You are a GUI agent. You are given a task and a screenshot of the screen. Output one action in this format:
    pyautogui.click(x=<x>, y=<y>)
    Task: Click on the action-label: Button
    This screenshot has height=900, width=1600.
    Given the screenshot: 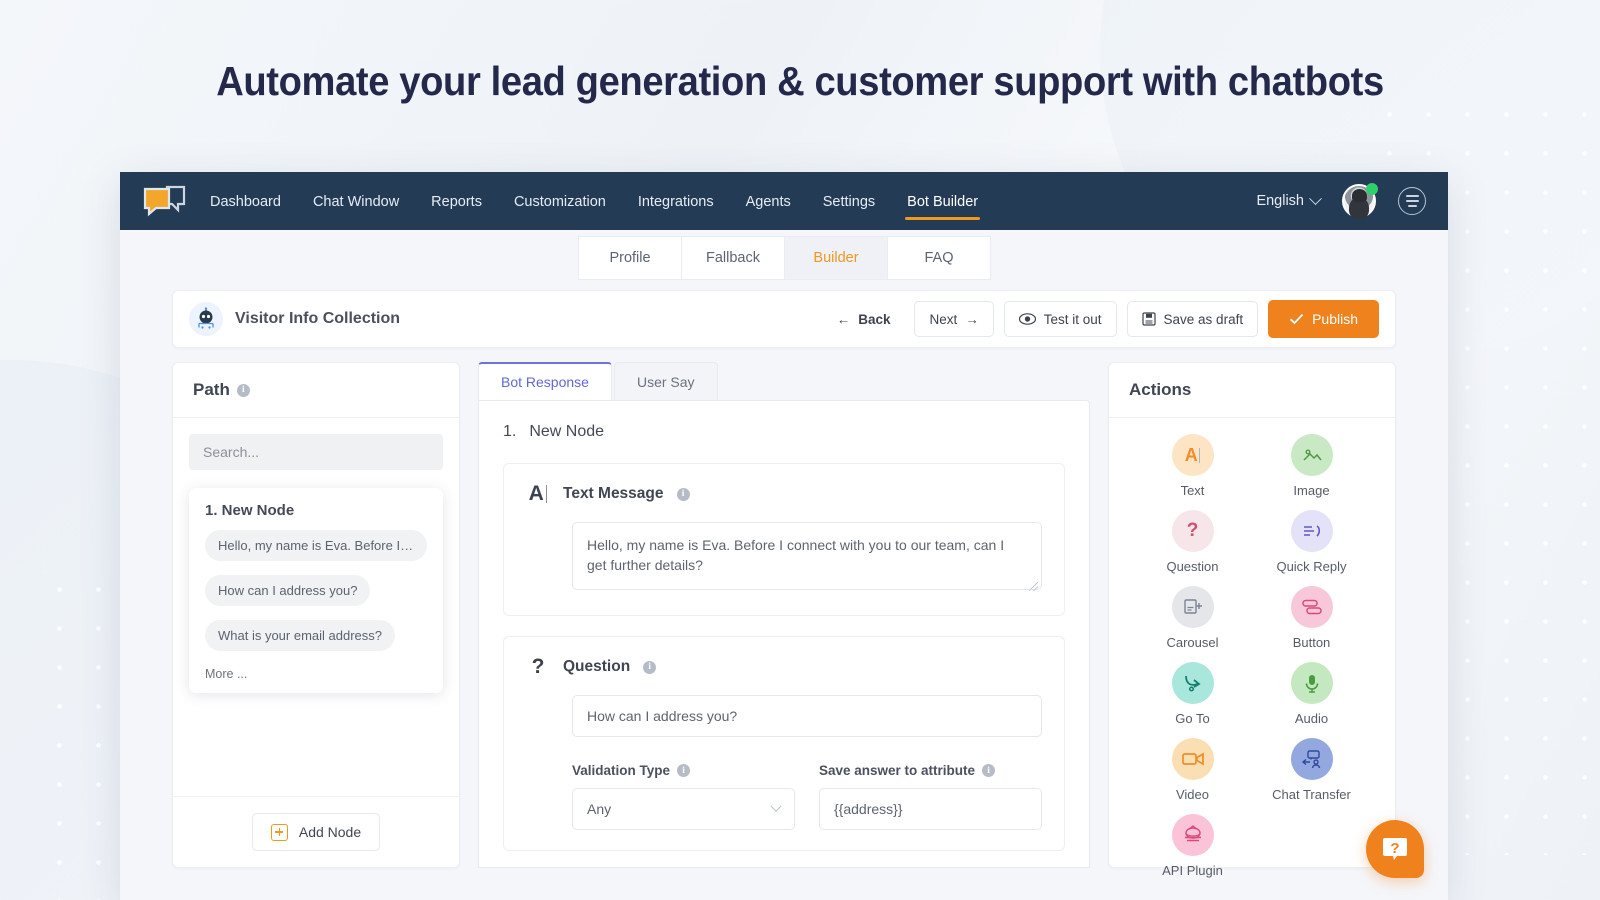 What is the action you would take?
    pyautogui.click(x=1311, y=642)
    